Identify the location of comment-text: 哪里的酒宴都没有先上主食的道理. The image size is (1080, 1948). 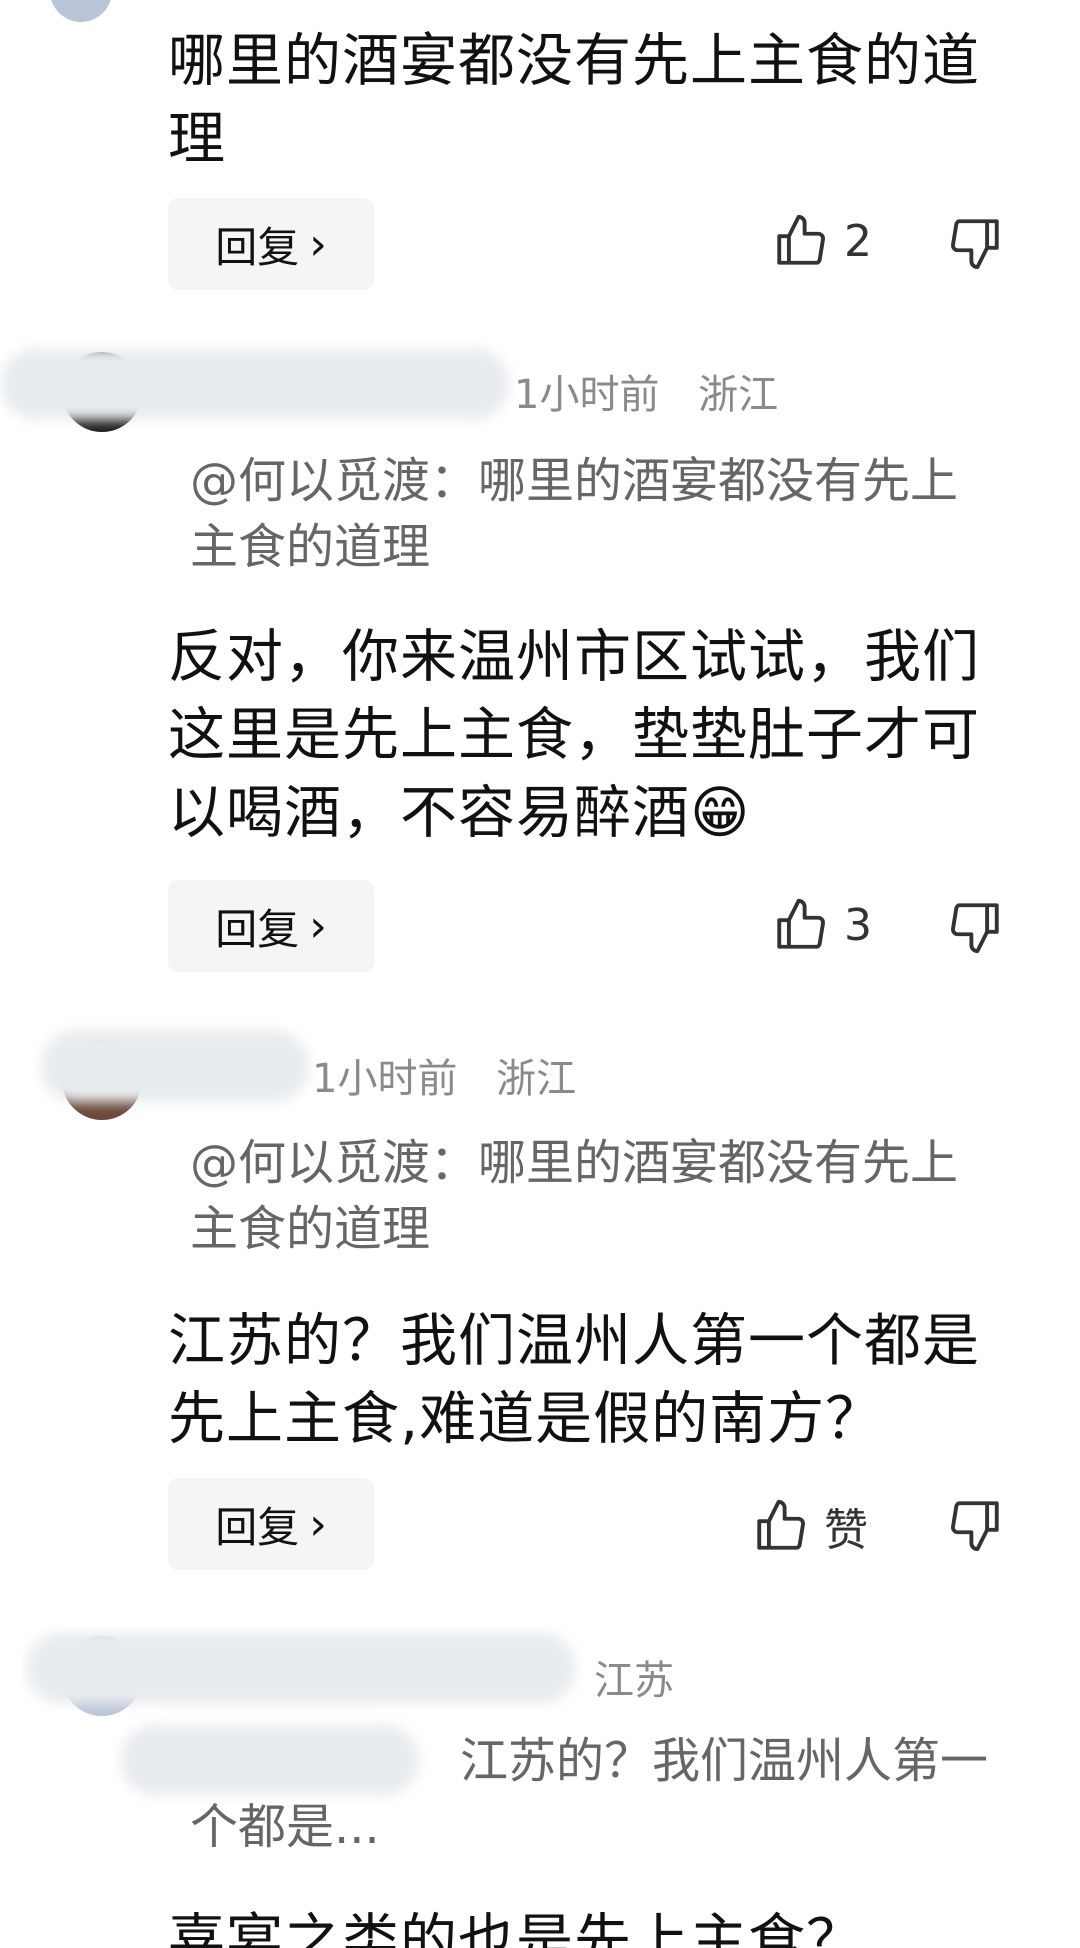
(574, 100).